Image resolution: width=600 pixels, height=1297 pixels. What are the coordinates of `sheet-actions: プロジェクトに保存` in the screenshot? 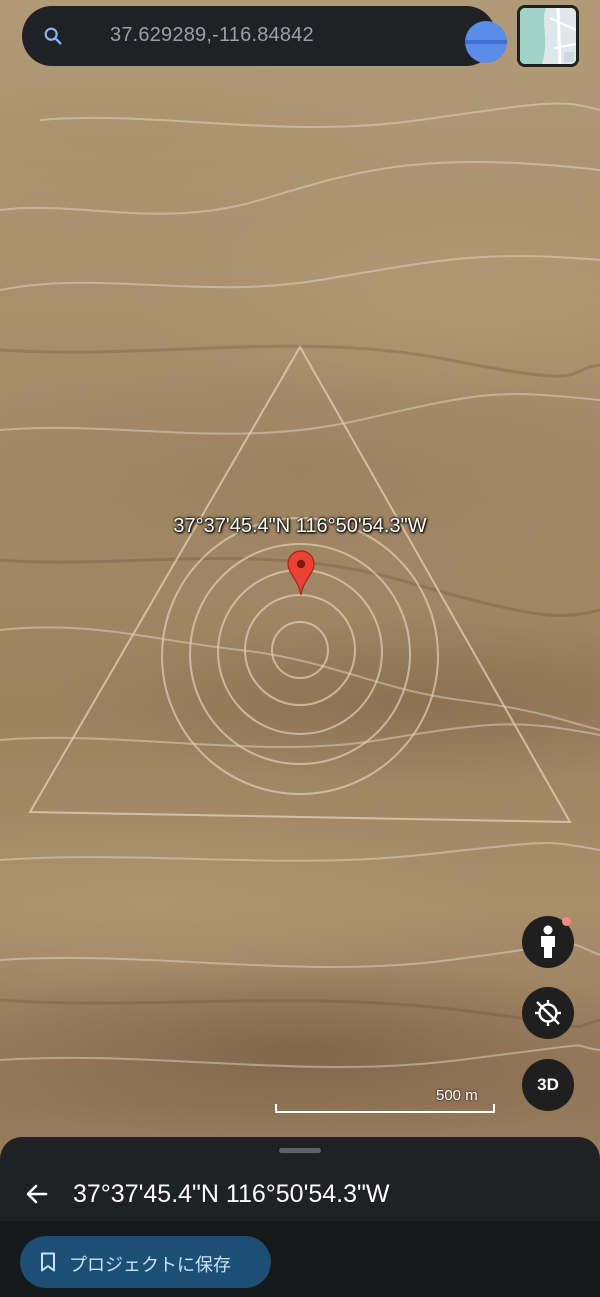 It's located at (300, 1259).